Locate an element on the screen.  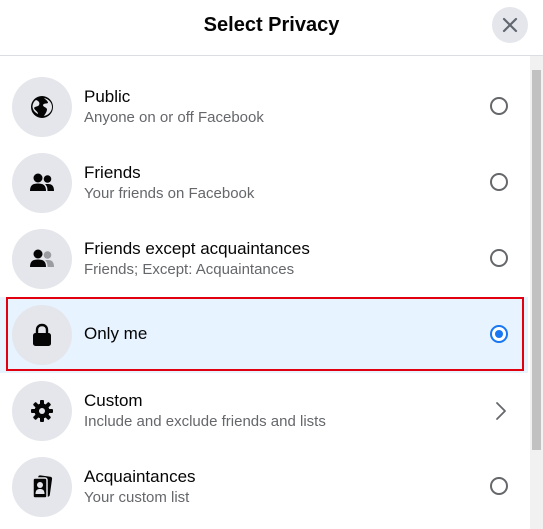
option-title: Public is located at coordinates (107, 96).